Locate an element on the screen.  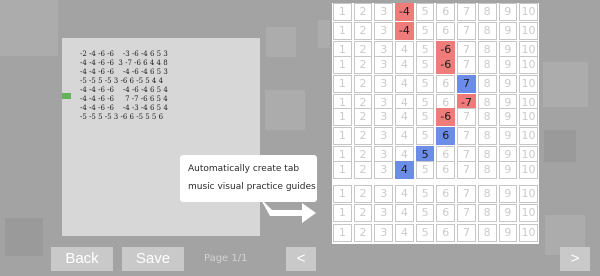
grid-cell-highlighted: 7 is located at coordinates (466, 84).